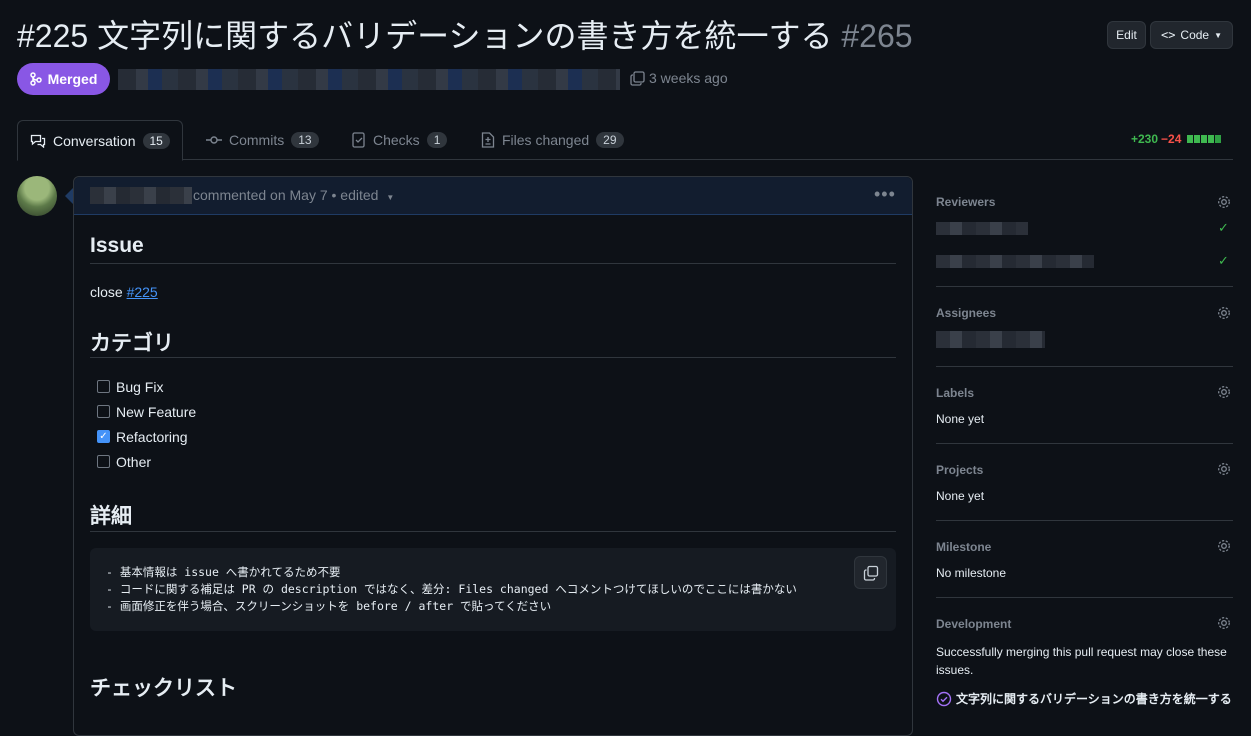  I want to click on code-line: - 基本情報は issue へ書かれてるため不要, so click(223, 572).